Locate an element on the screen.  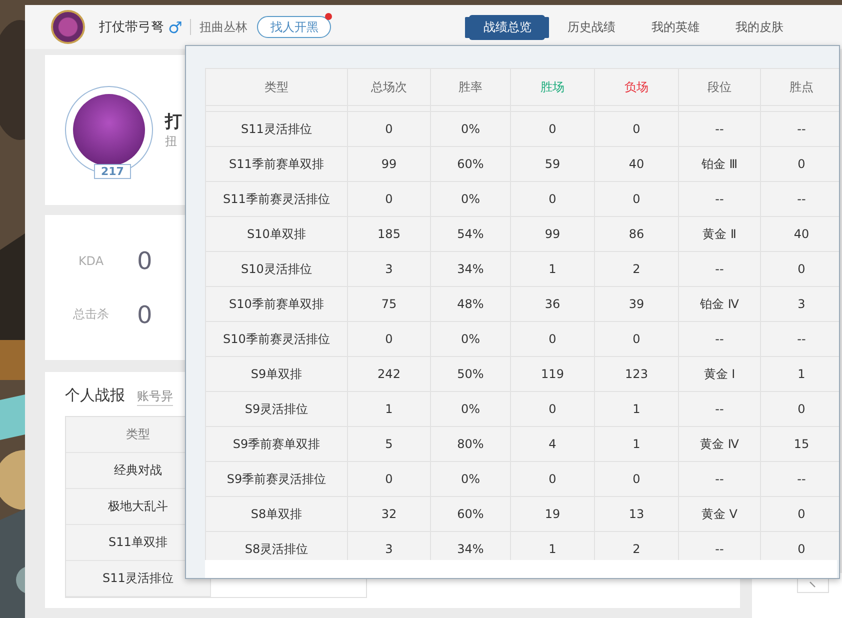
find-team-button: 找人开黑 is located at coordinates (294, 27).